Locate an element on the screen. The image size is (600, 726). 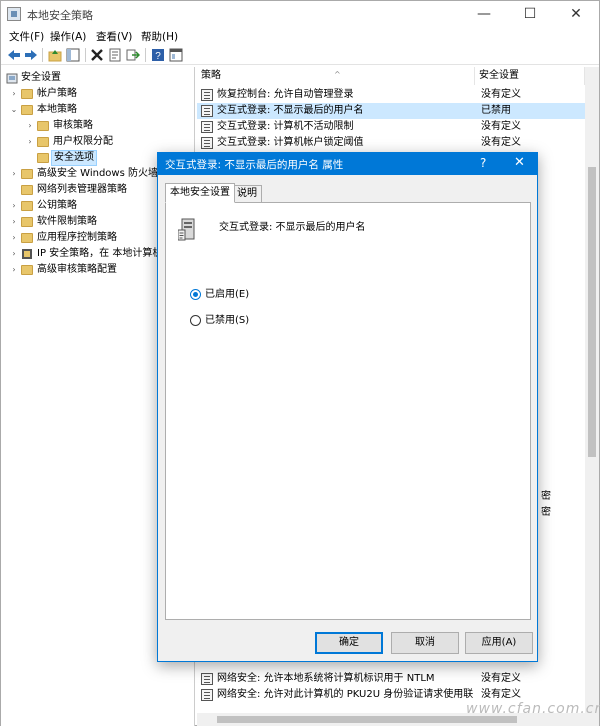
watermark: www.cfan.com.cn is located at coordinates (533, 709).